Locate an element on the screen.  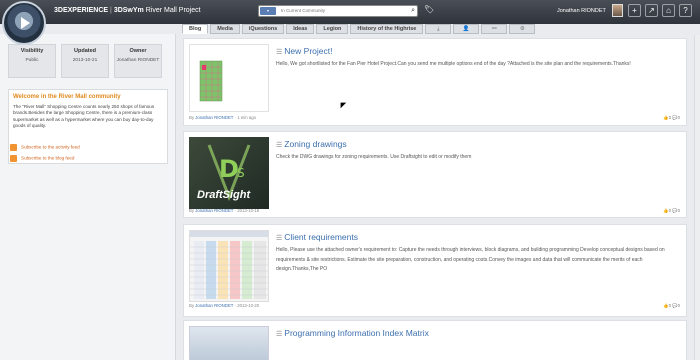
svg-text: D is located at coordinates (229, 169).